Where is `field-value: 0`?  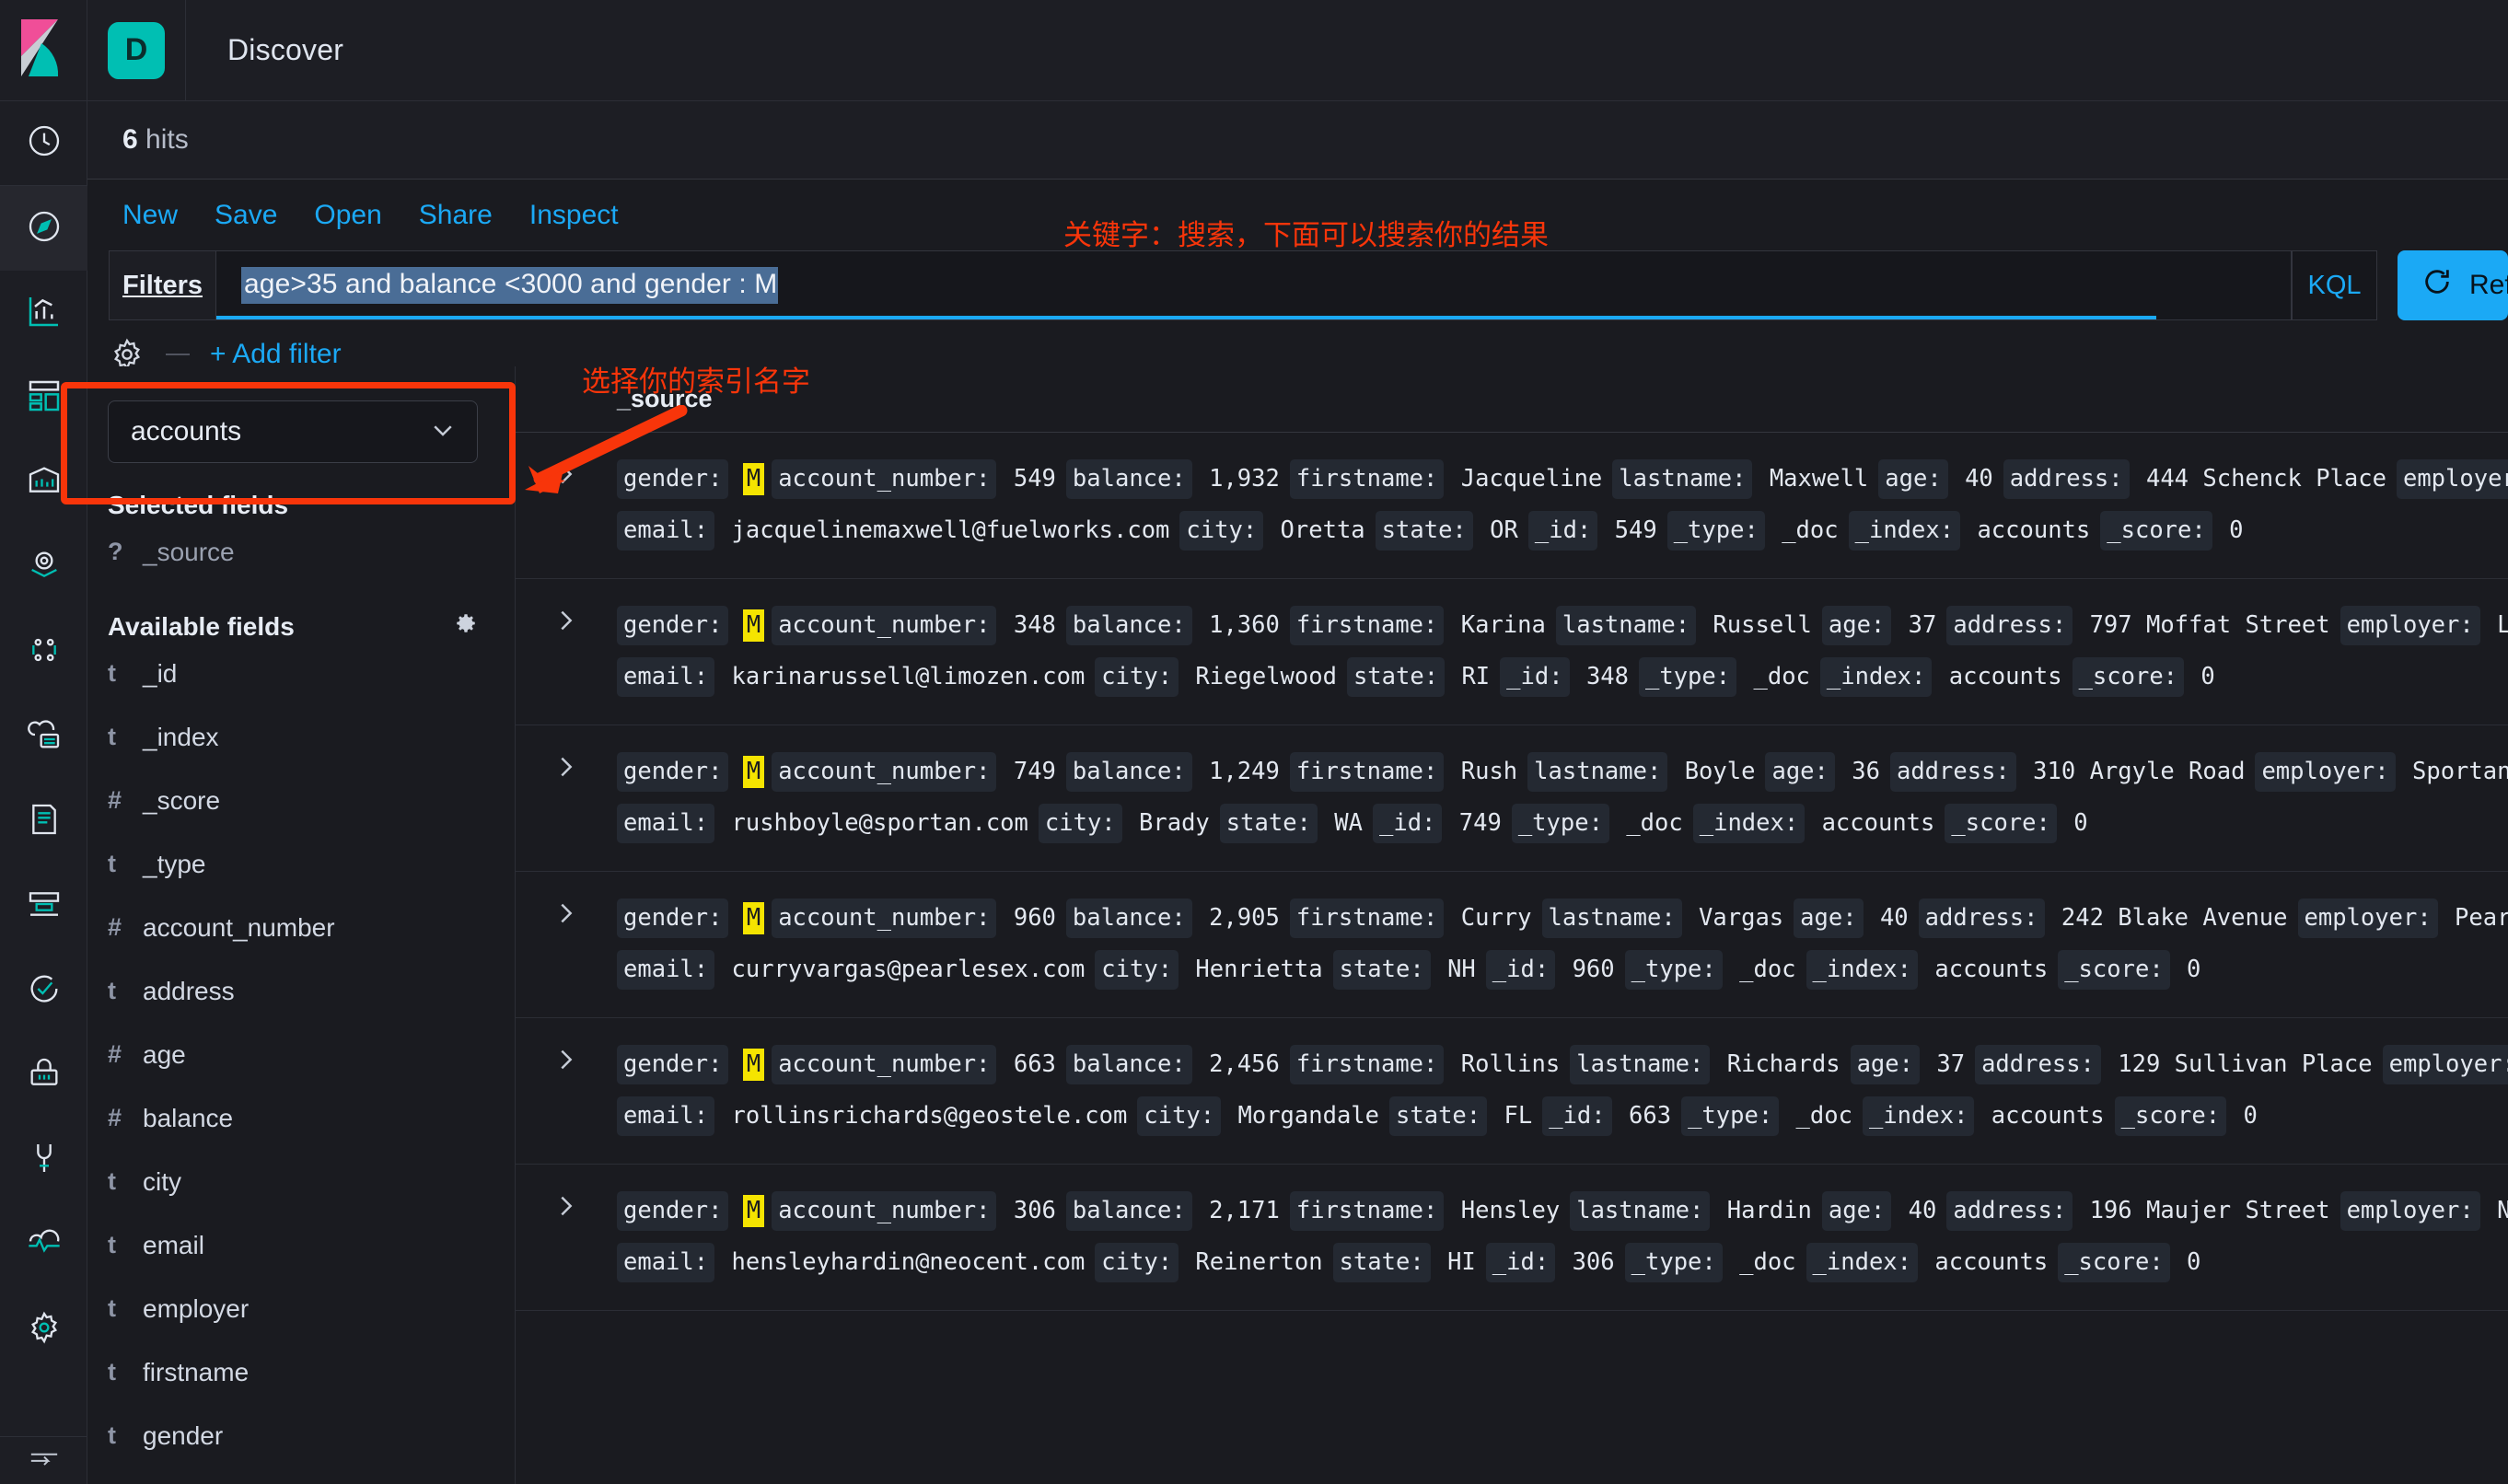
field-value: 0 is located at coordinates (2251, 1116).